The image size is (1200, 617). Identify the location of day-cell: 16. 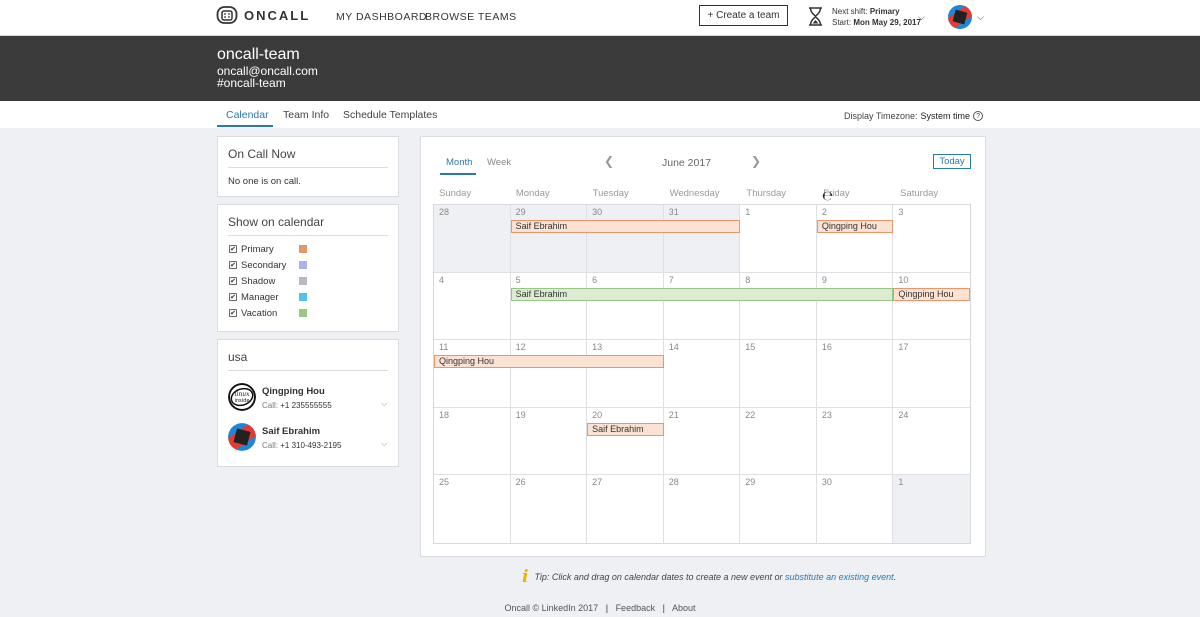
(855, 374).